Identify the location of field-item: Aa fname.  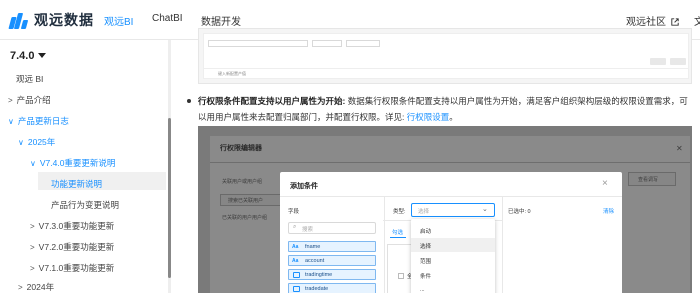
(332, 246).